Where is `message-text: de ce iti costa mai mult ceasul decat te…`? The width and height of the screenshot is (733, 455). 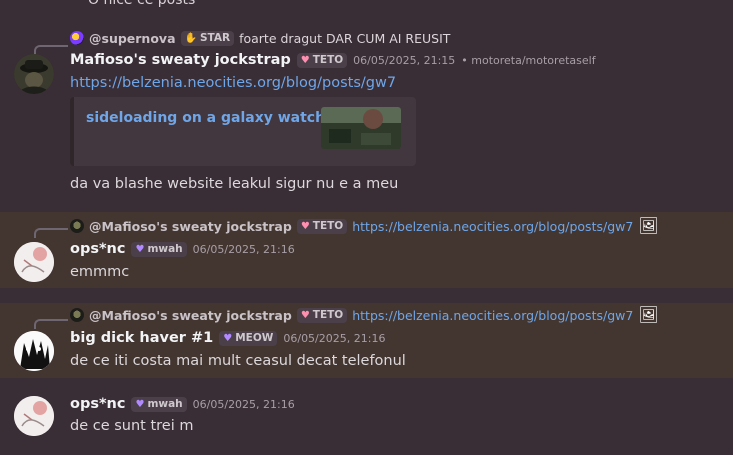
message-text: de ce iti costa mai mult ceasul decat te… is located at coordinates (238, 361).